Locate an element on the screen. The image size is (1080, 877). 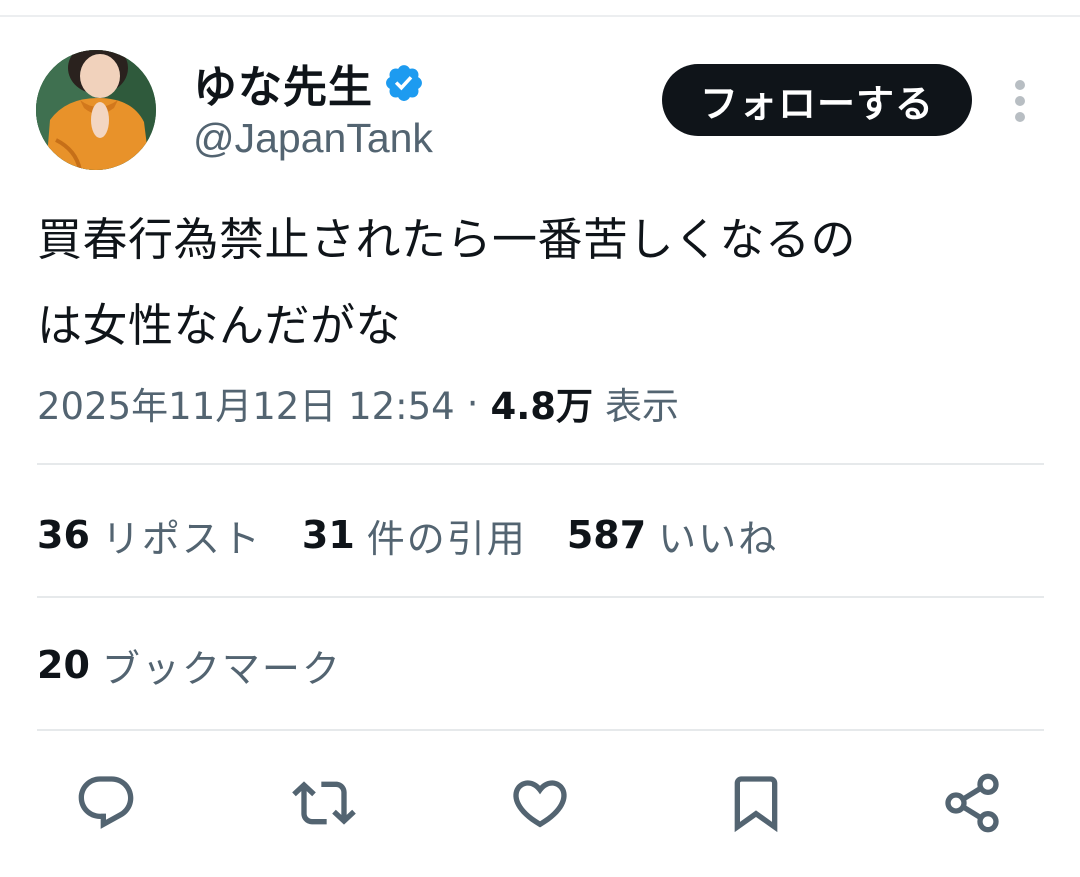
avatar-image is located at coordinates (96, 110).